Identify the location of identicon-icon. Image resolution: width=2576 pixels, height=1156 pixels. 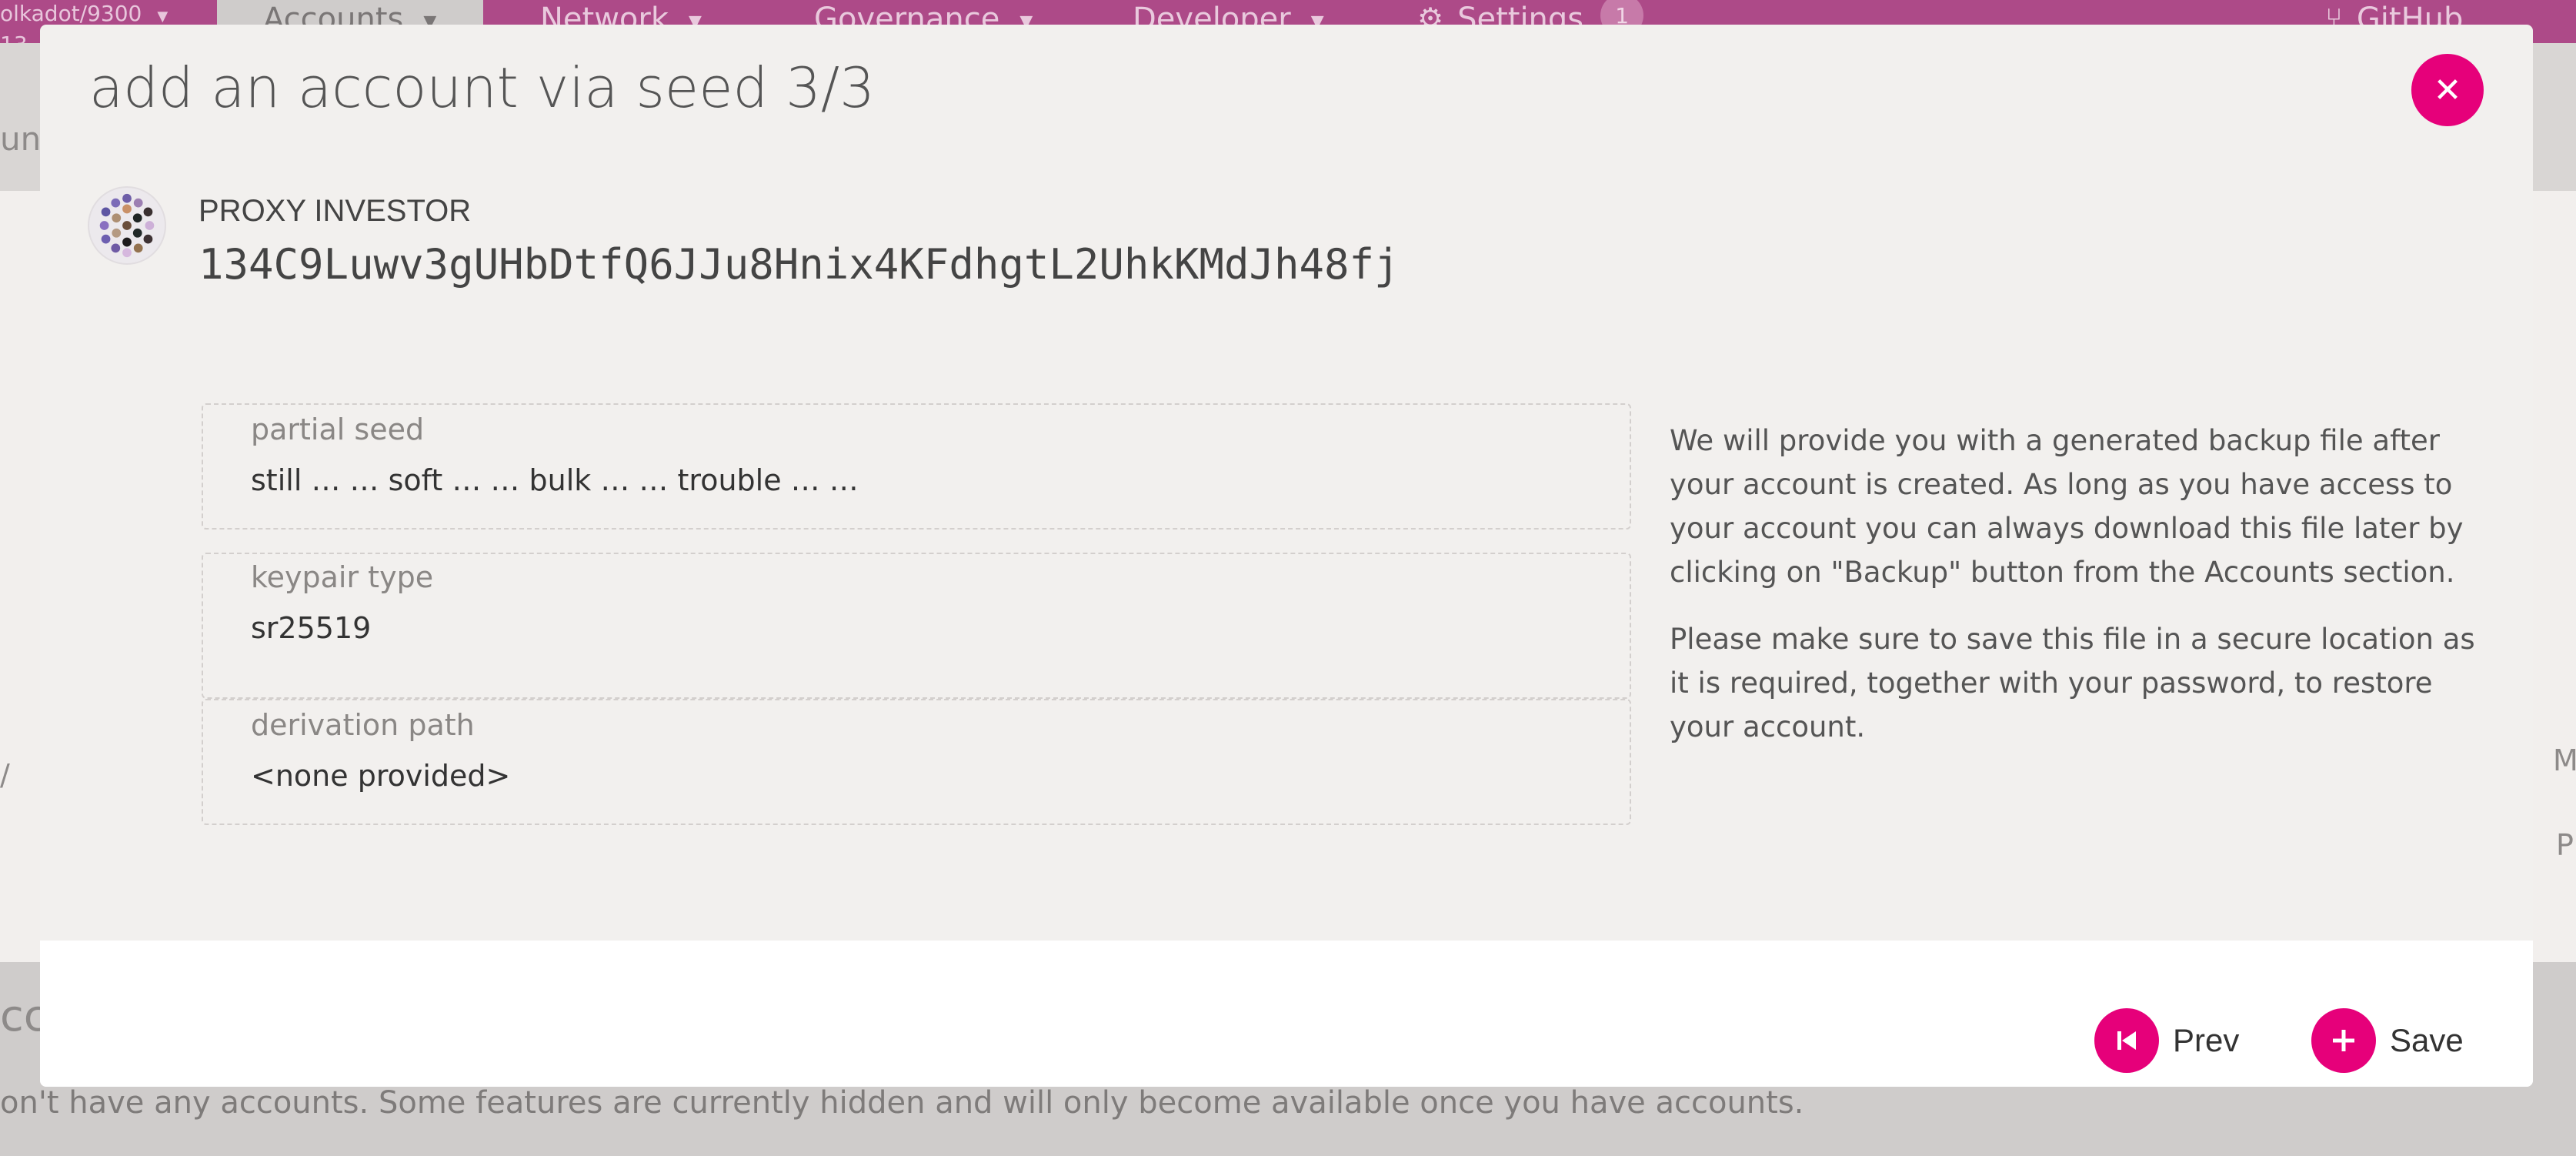
(127, 226).